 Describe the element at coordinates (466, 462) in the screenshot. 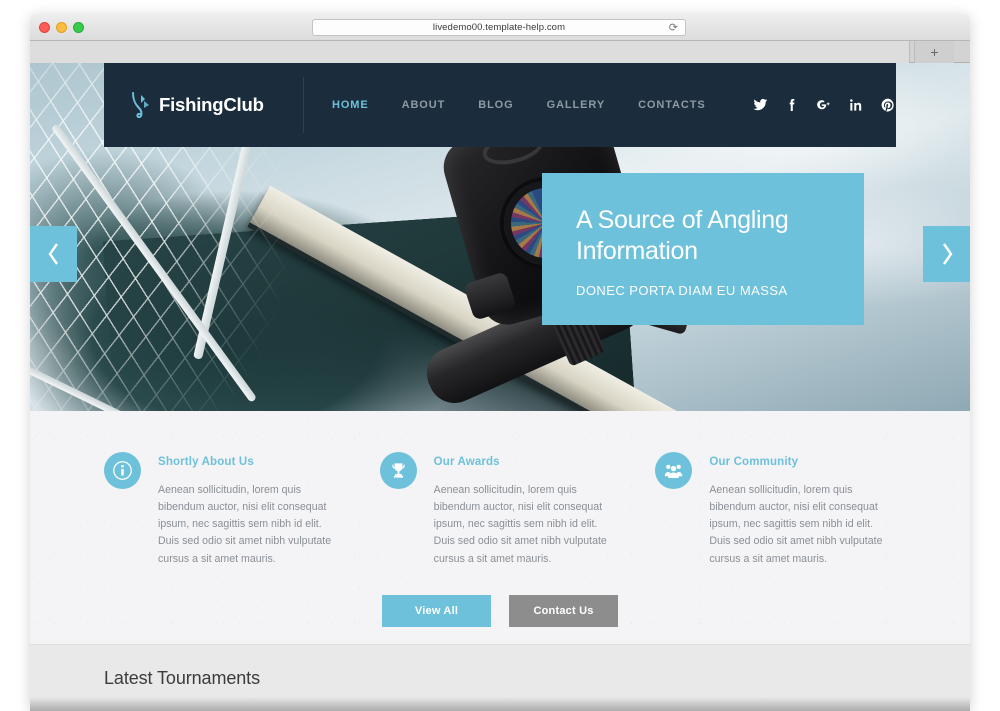

I see `feature-title: Our Awards` at that location.